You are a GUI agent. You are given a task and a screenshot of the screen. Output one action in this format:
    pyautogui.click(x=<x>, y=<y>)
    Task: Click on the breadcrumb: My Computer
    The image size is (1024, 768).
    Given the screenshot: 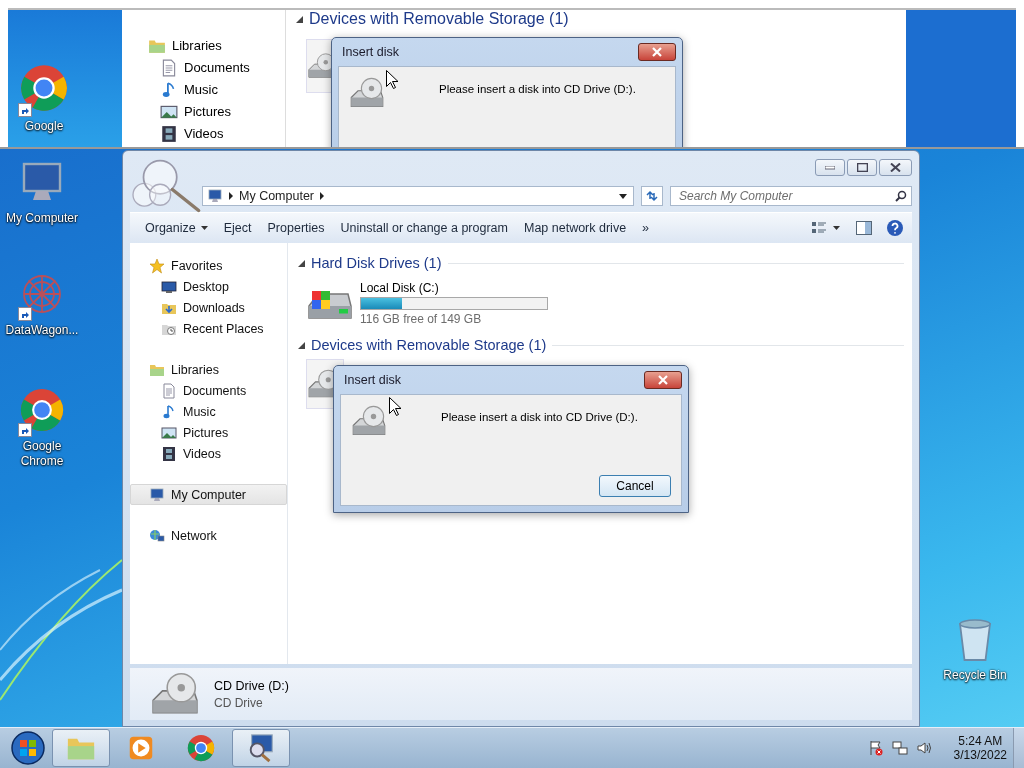 What is the action you would take?
    pyautogui.click(x=277, y=196)
    